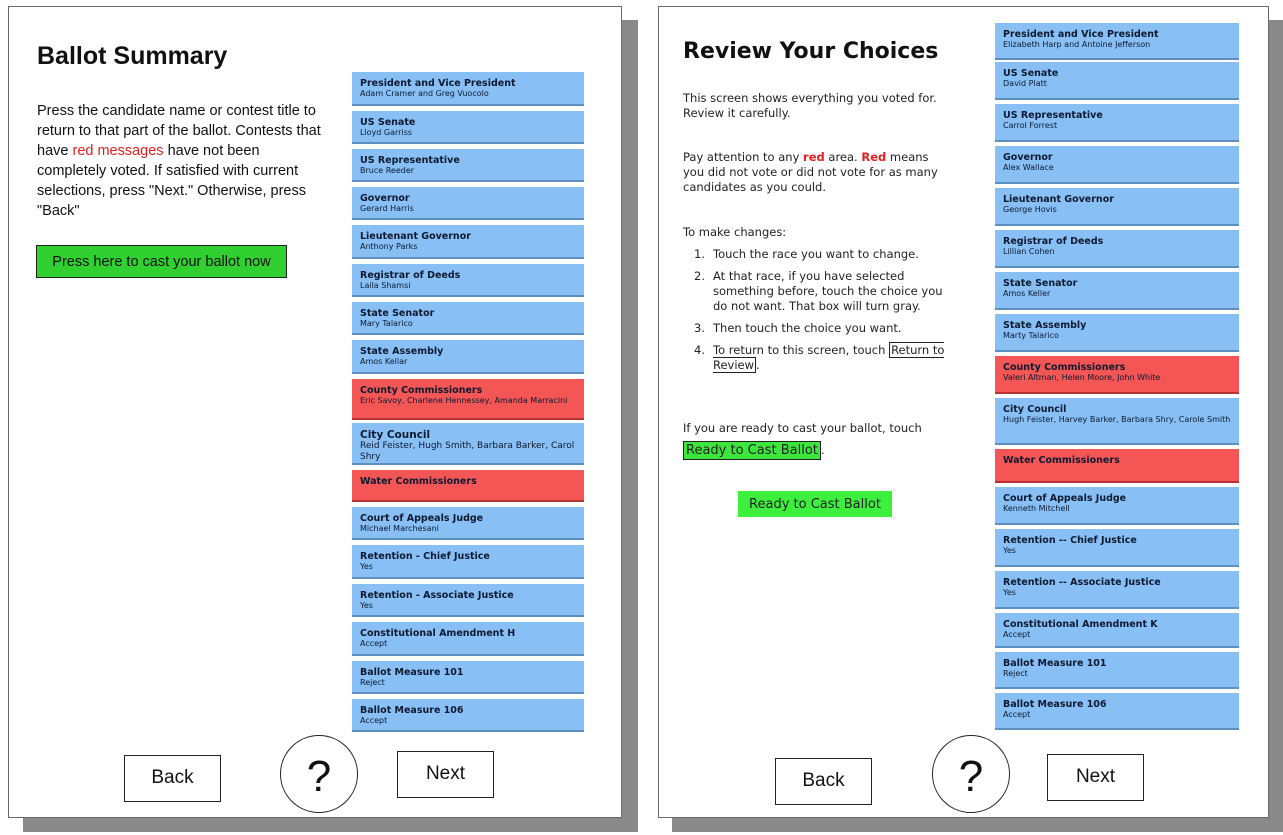 The width and height of the screenshot is (1283, 835). I want to click on contest-title: Governor, so click(385, 198).